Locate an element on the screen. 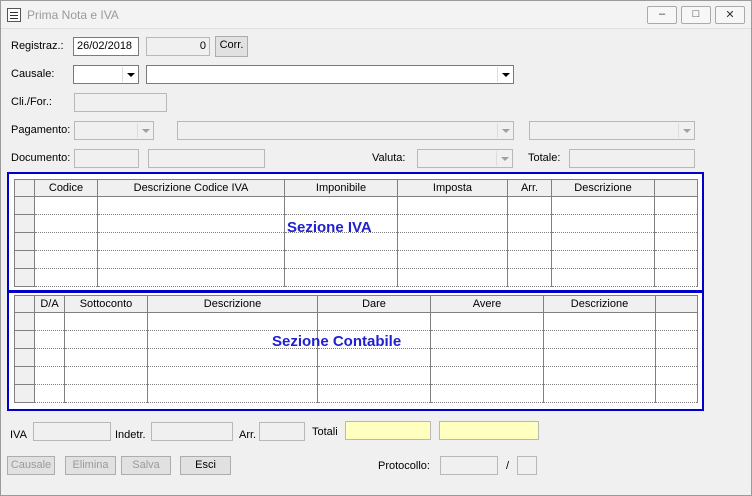  contabile-header-descrizione-2: Descrizione is located at coordinates (599, 304).